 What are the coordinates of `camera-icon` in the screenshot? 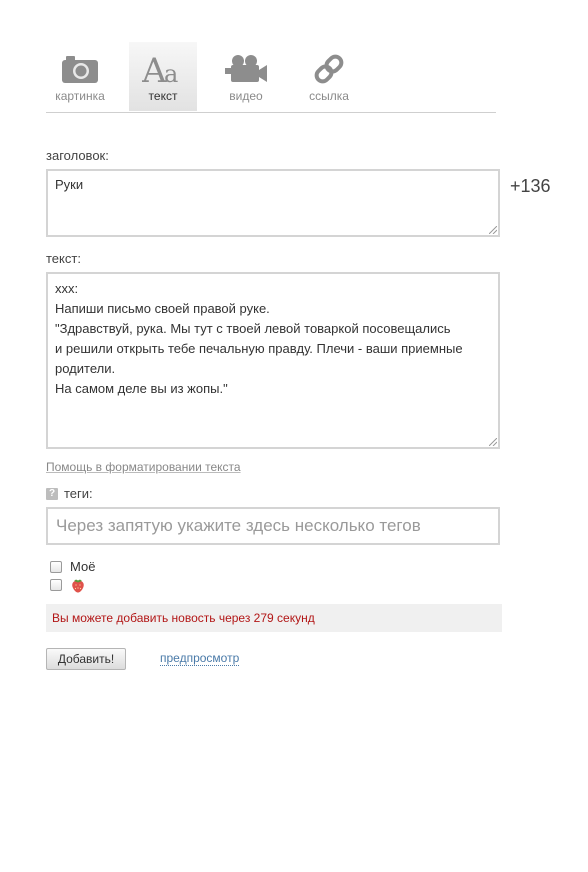 It's located at (80, 69).